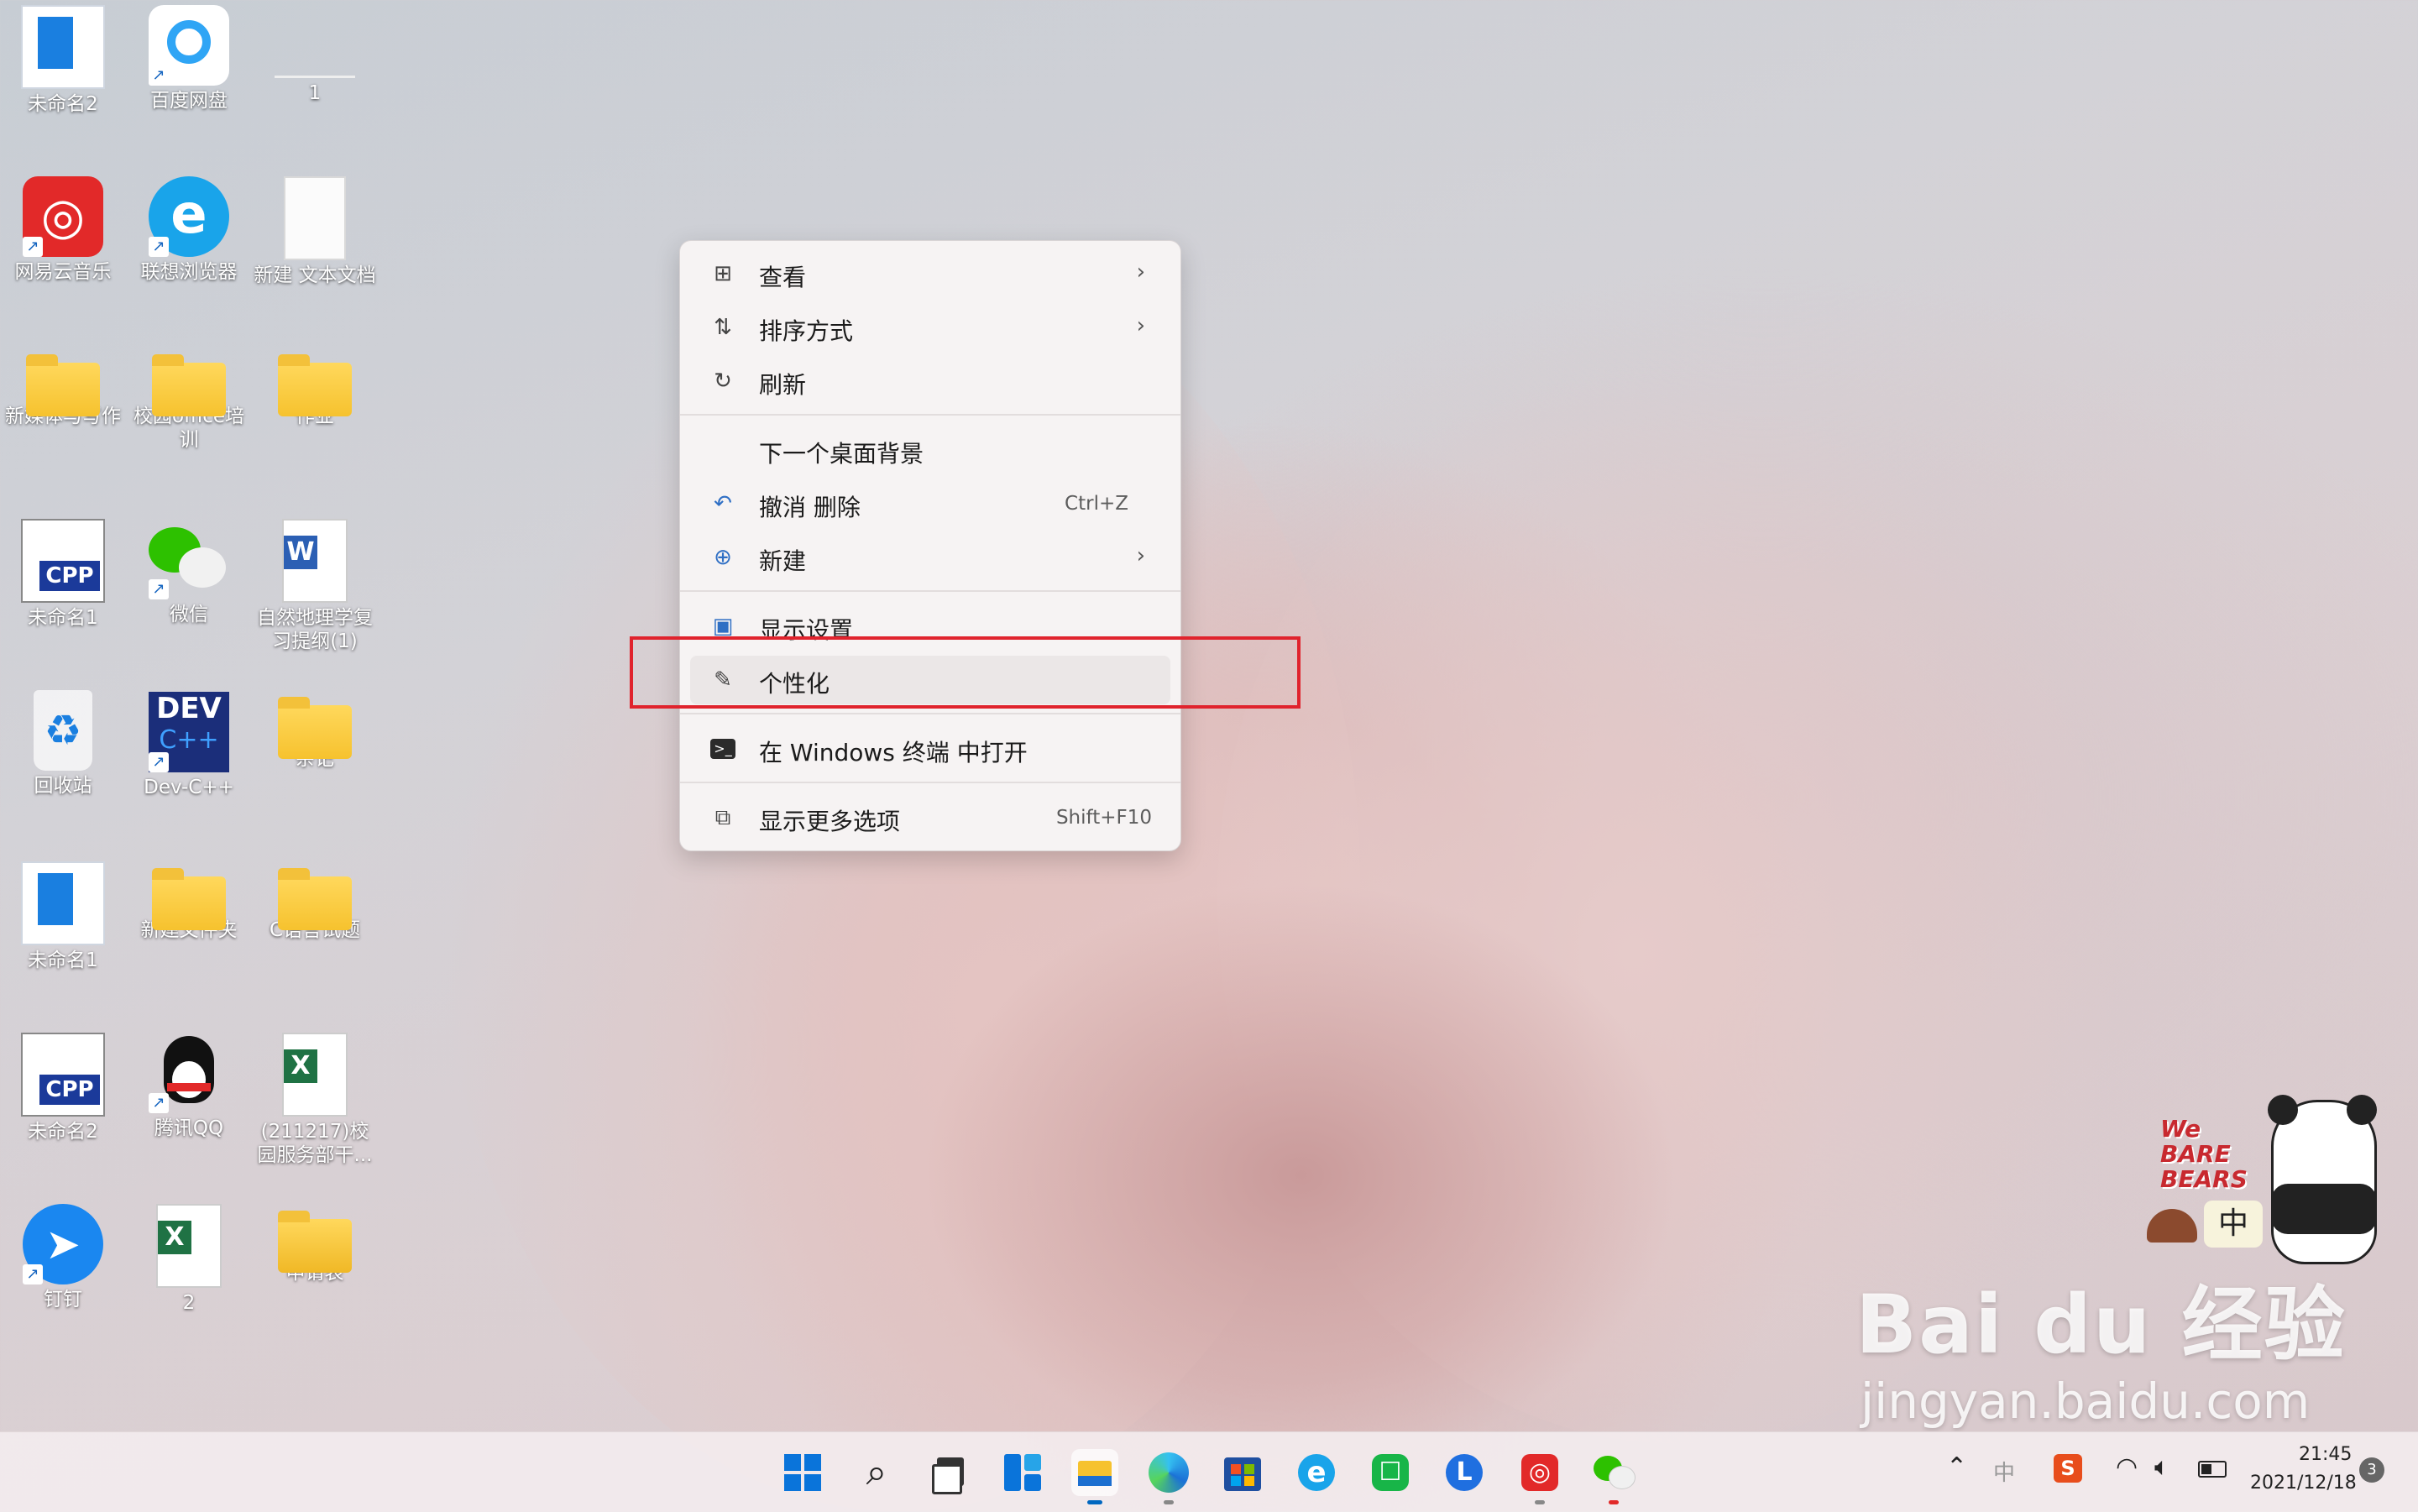  I want to click on desktop-icon: 未命名1, so click(63, 914).